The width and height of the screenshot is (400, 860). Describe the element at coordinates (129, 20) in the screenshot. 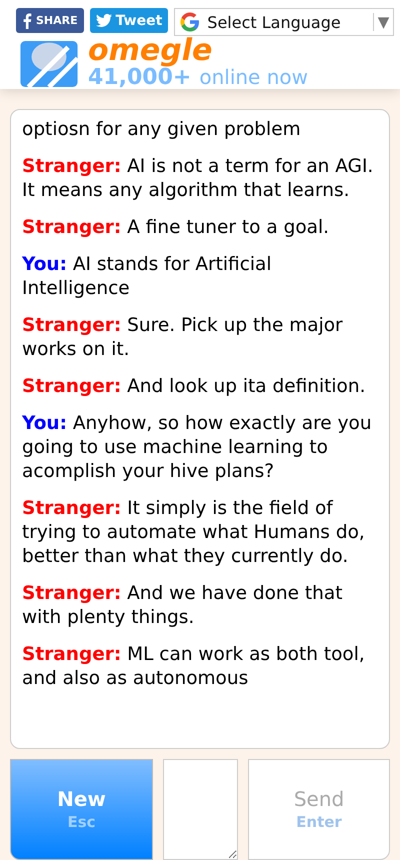

I see `tweet-button: Tweet` at that location.